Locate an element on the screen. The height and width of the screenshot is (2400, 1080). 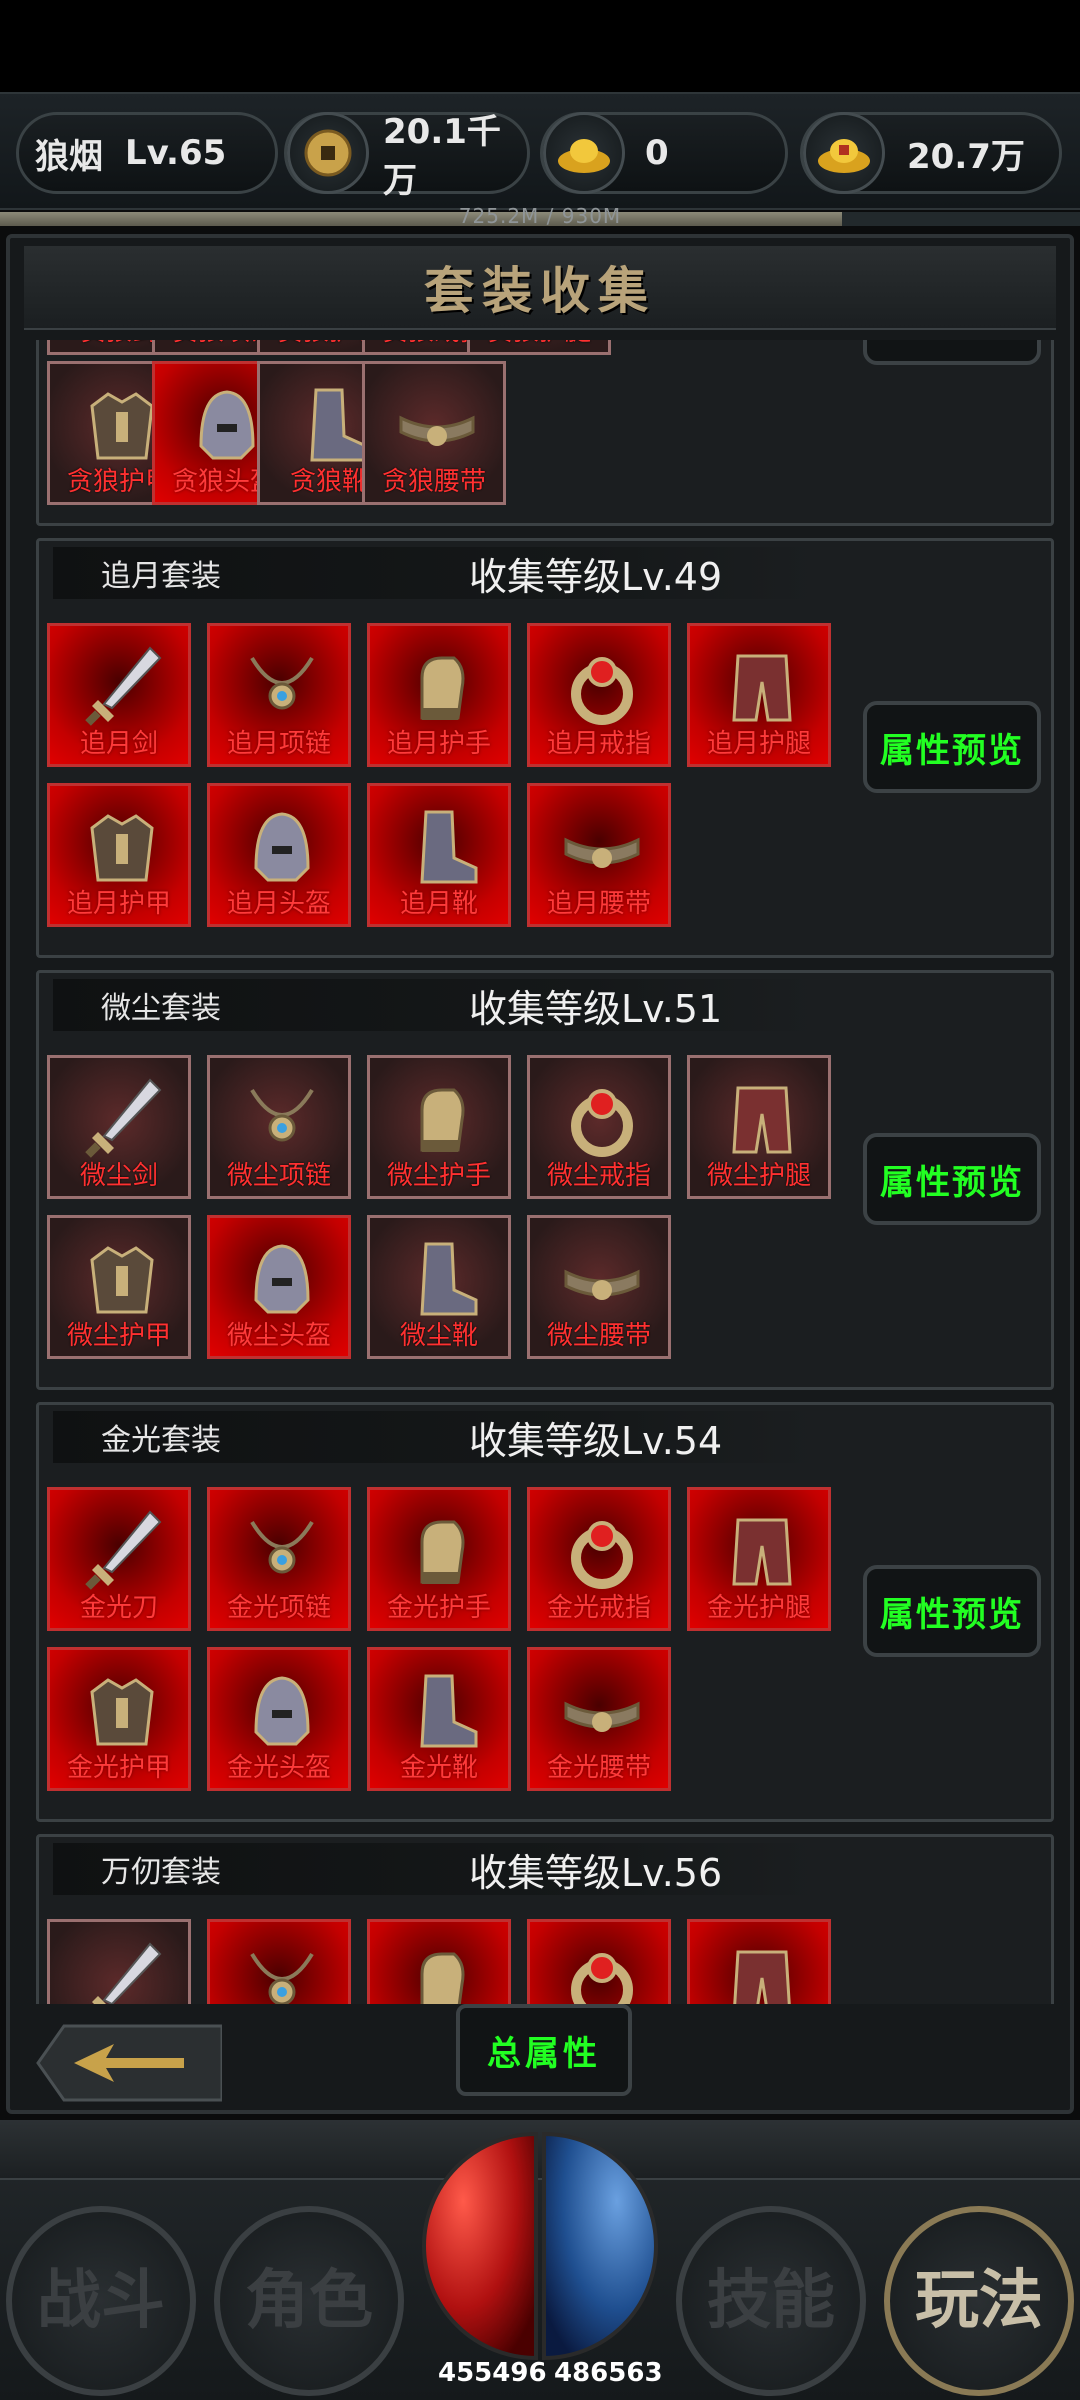
set-collection-level: 收集等级Lv.49 is located at coordinates (596, 576).